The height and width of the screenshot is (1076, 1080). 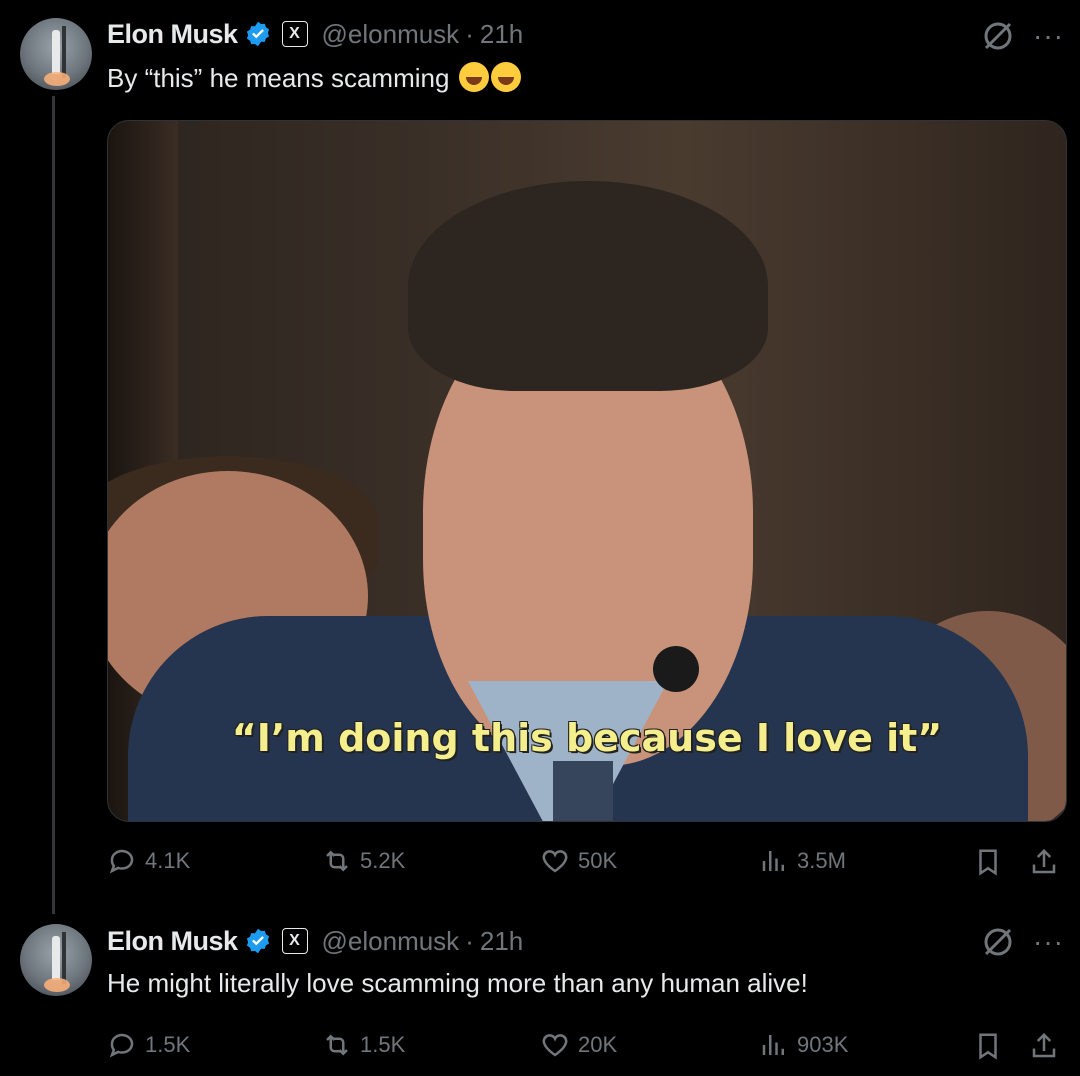 I want to click on views-count: 3.5M, so click(x=821, y=860).